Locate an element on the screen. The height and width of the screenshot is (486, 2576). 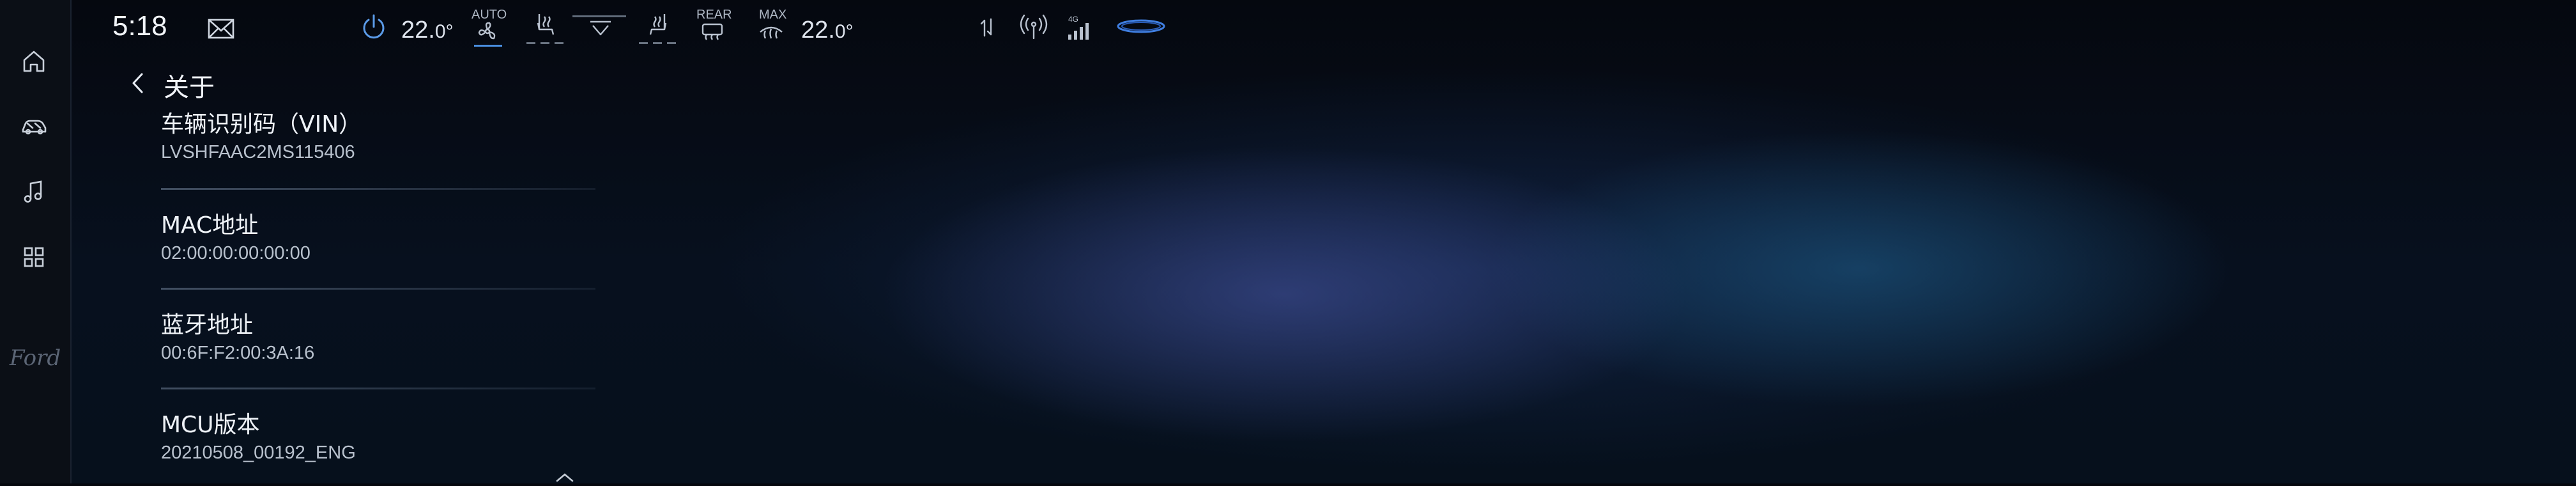
chevron-left-icon is located at coordinates (137, 83).